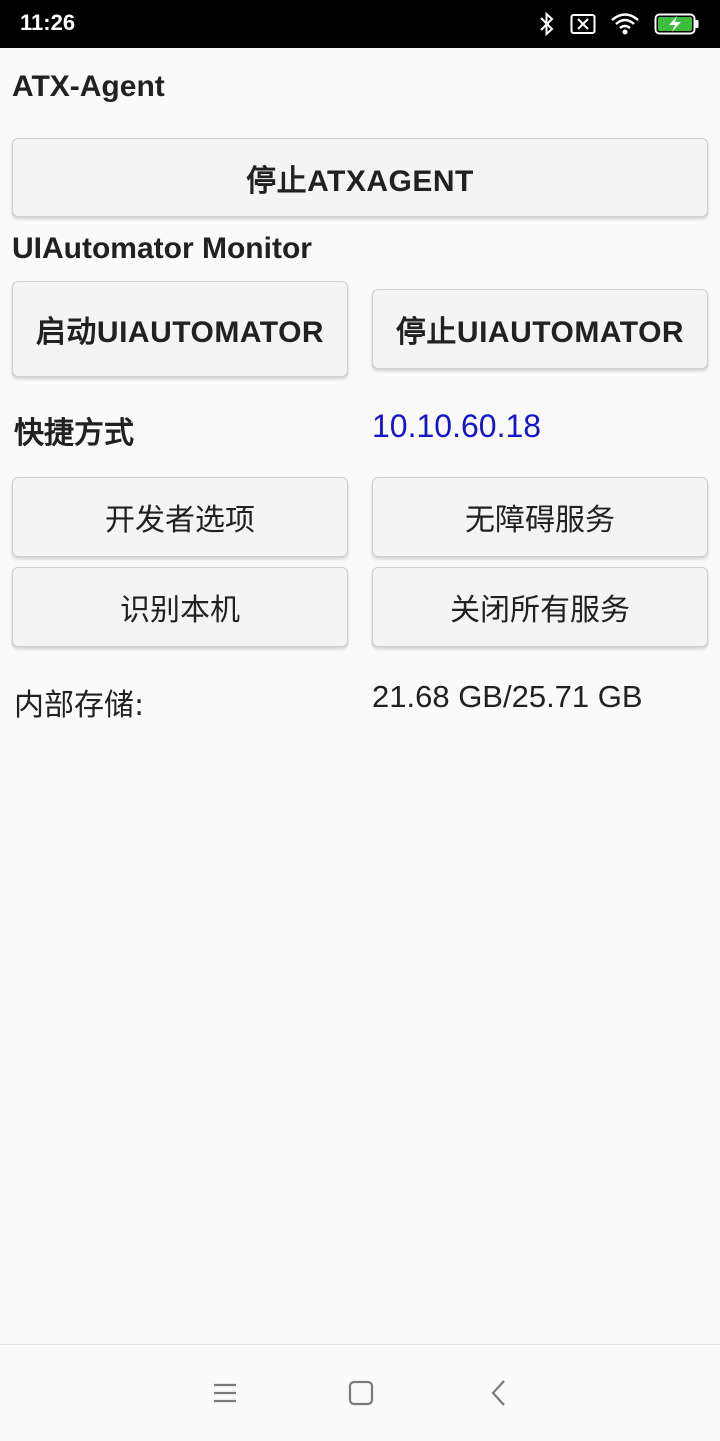  I want to click on stop-atxagent-button: 停止ATXAGENT, so click(360, 177).